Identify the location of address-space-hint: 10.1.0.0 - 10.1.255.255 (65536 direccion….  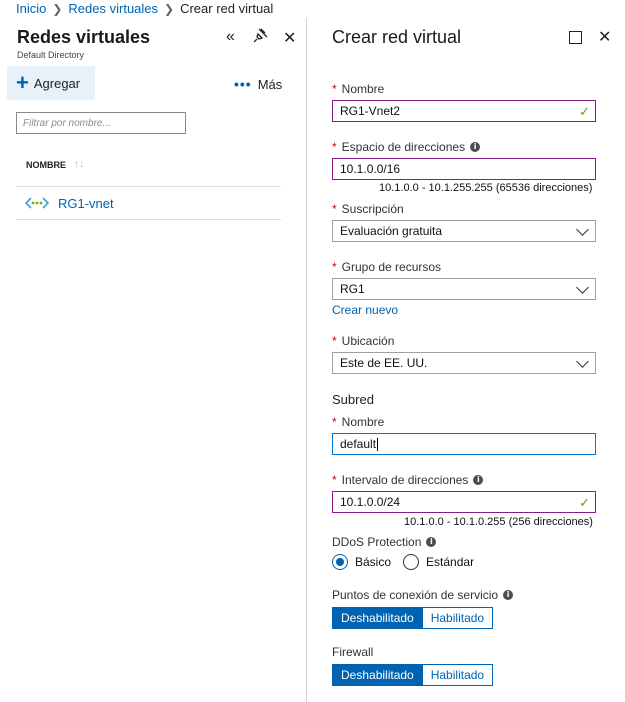
(486, 188).